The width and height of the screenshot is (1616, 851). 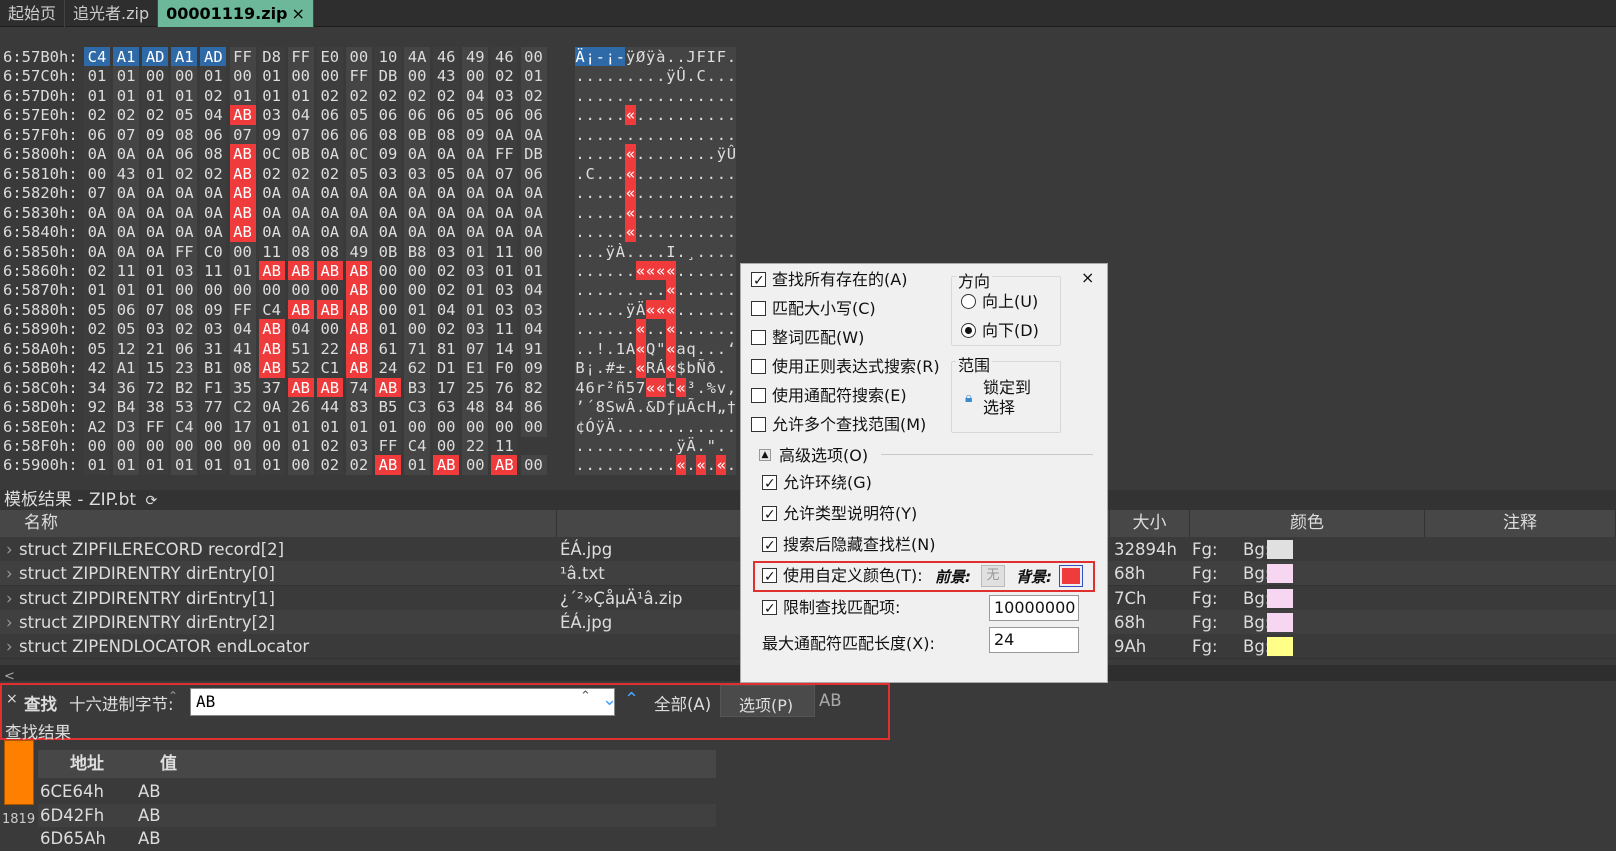 What do you see at coordinates (813, 309) in the screenshot?
I see `match-case-checkbox: 匹配大小写(C)` at bounding box center [813, 309].